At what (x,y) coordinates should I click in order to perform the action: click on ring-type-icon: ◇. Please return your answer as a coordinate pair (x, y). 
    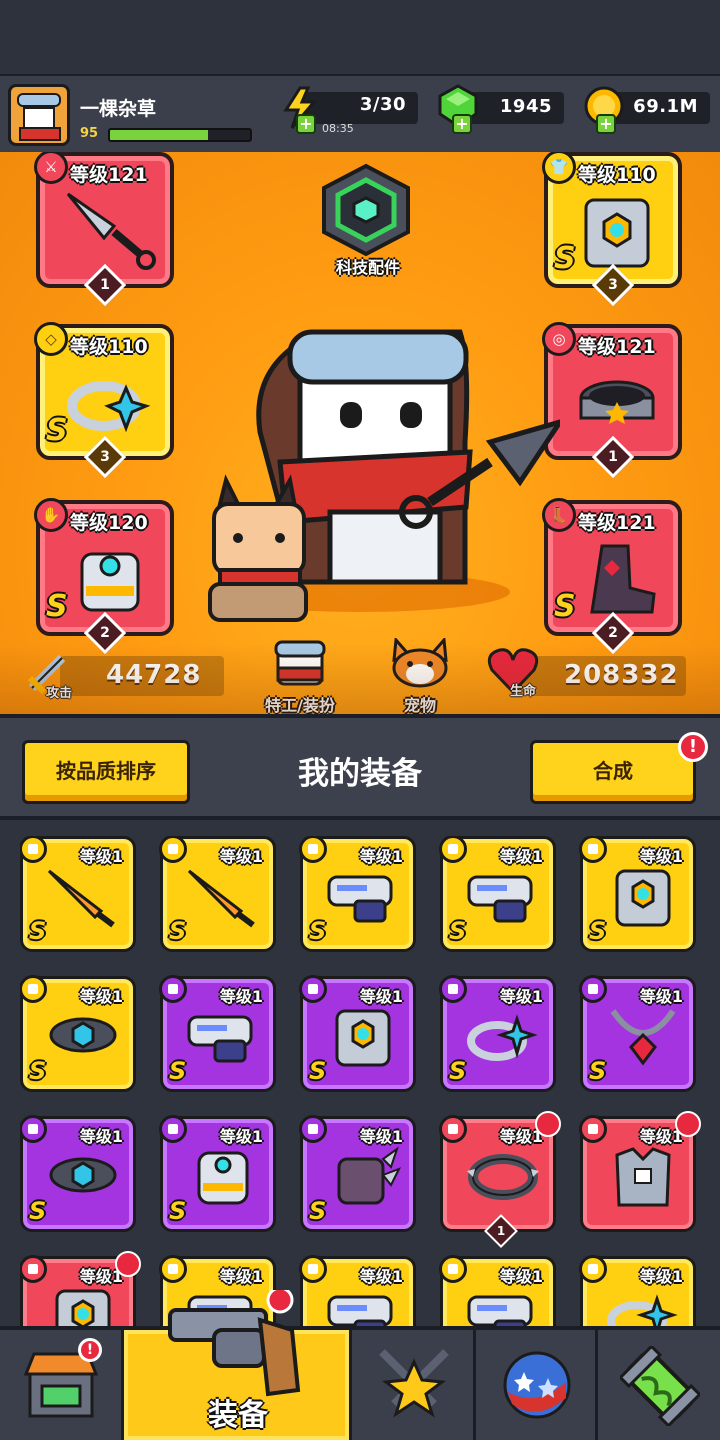
    Looking at the image, I should click on (51, 339).